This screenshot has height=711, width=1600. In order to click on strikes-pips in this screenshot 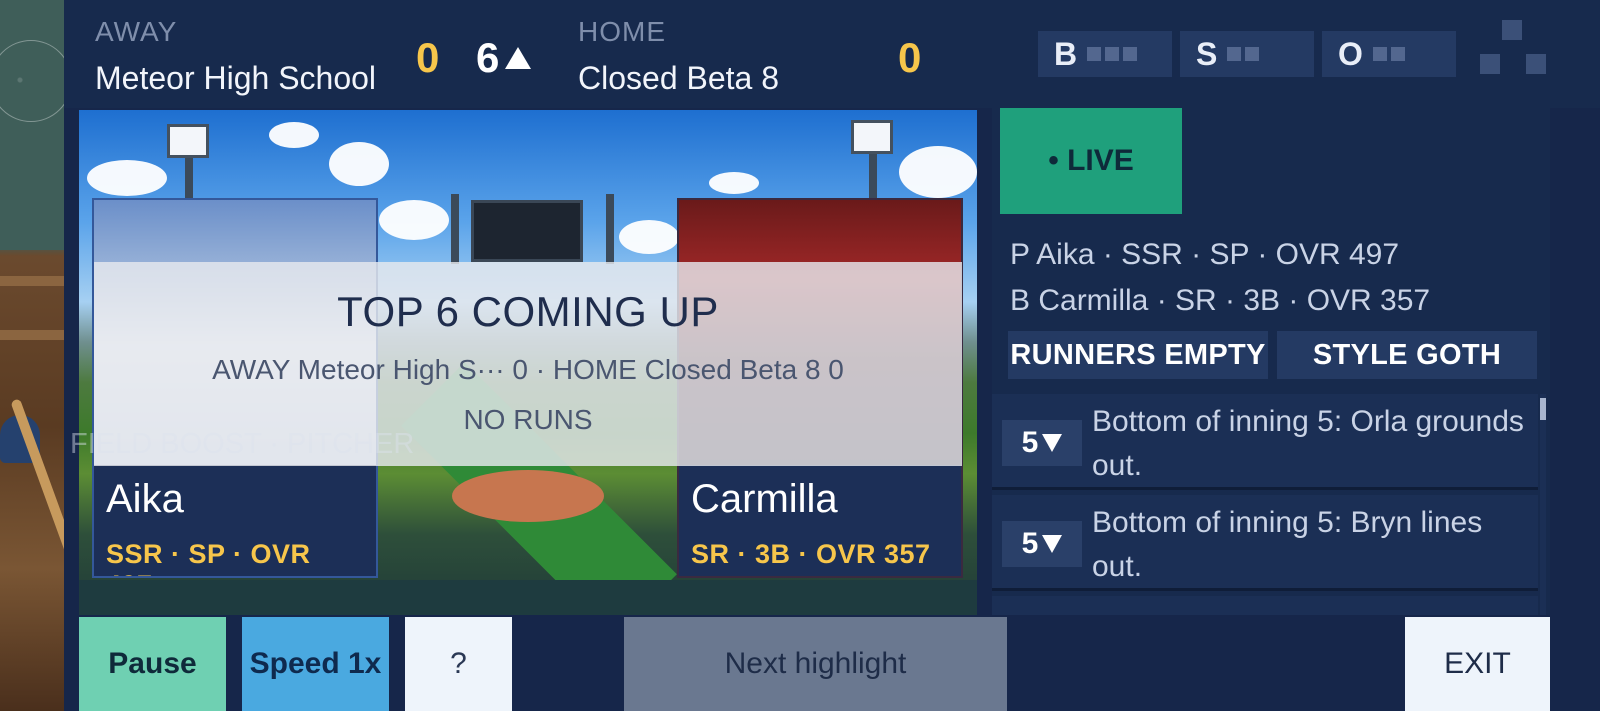, I will do `click(1243, 54)`.